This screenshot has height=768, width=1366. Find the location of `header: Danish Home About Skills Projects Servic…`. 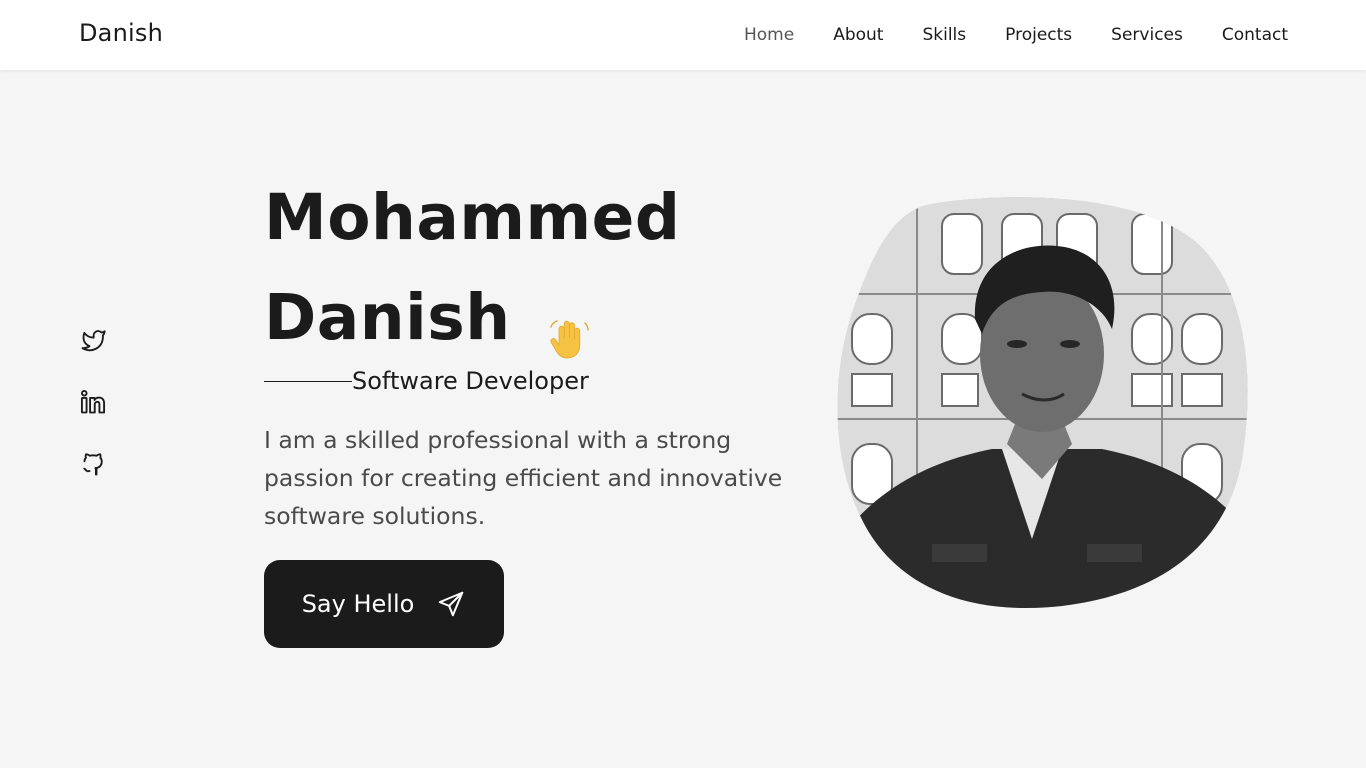

header: Danish Home About Skills Projects Servic… is located at coordinates (683, 35).